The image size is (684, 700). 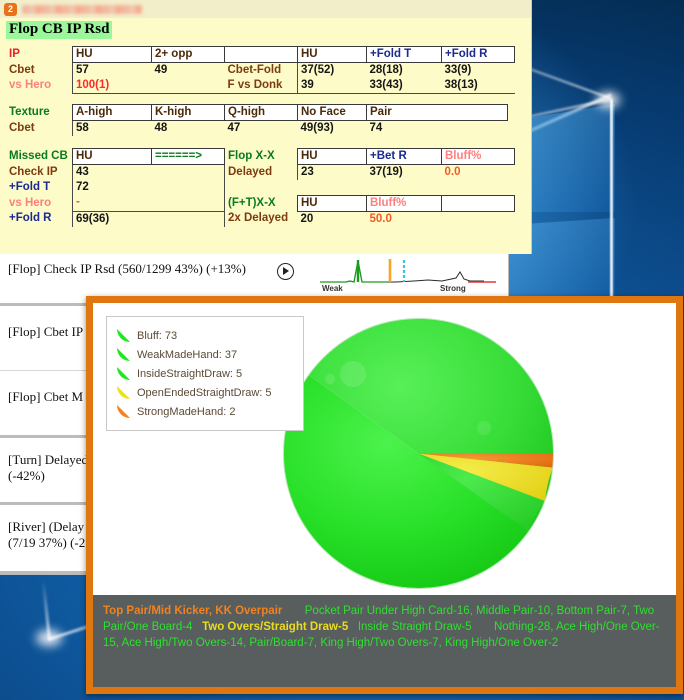 I want to click on header-arrow: ======>, so click(x=188, y=156).